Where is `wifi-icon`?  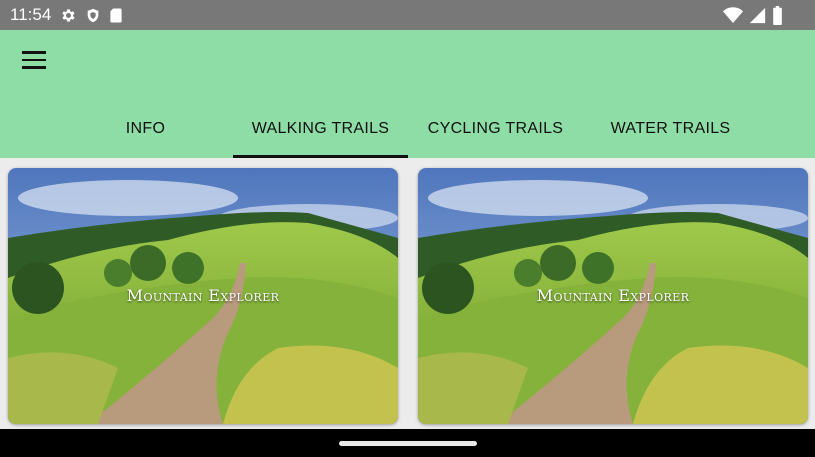 wifi-icon is located at coordinates (733, 14).